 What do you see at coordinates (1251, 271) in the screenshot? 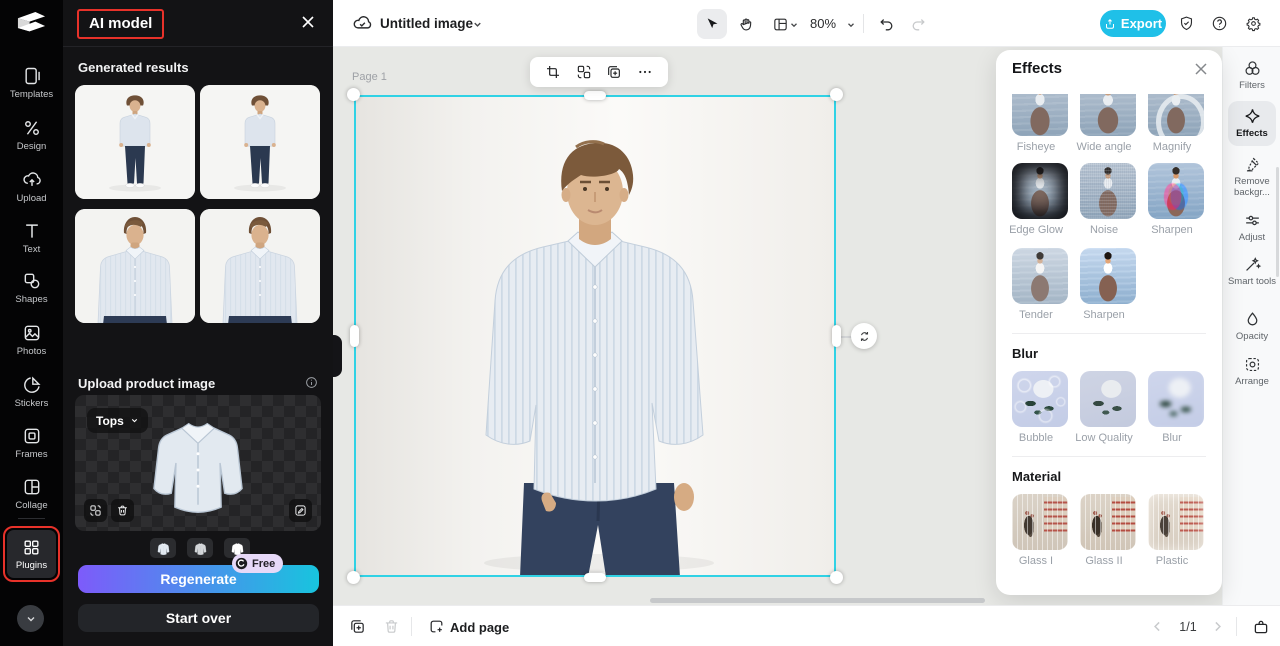
I see `sidebar-item-smart-tools: Smart tools` at bounding box center [1251, 271].